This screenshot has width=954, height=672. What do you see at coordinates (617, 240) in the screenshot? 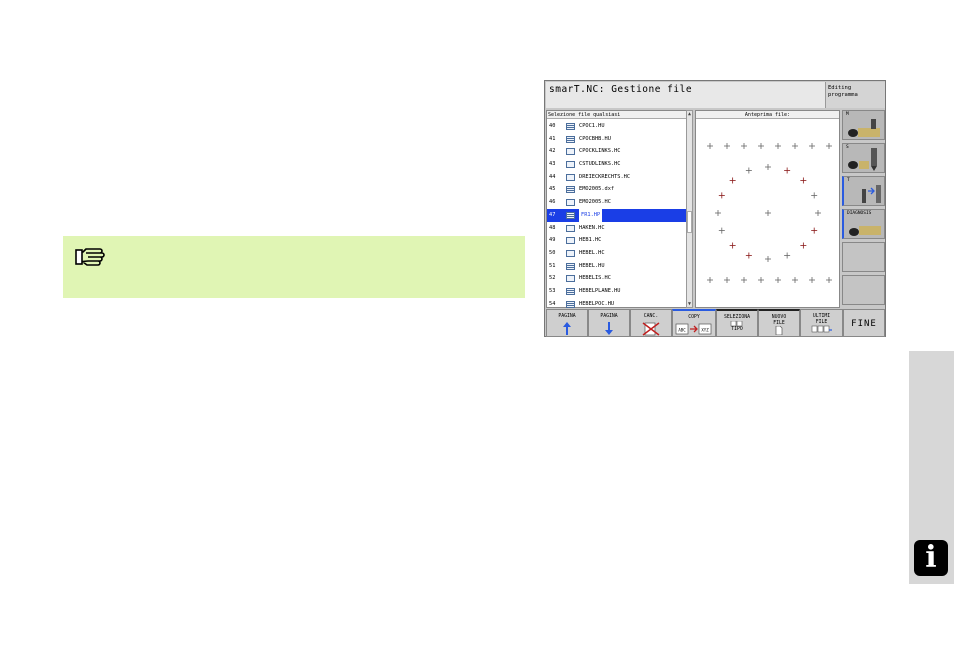
I see `file-row: 49 HEB1.HC` at bounding box center [617, 240].